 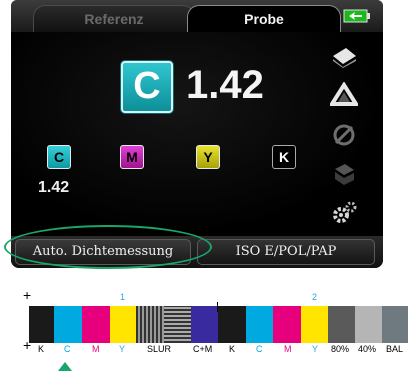 What do you see at coordinates (344, 95) in the screenshot?
I see `prism-icon` at bounding box center [344, 95].